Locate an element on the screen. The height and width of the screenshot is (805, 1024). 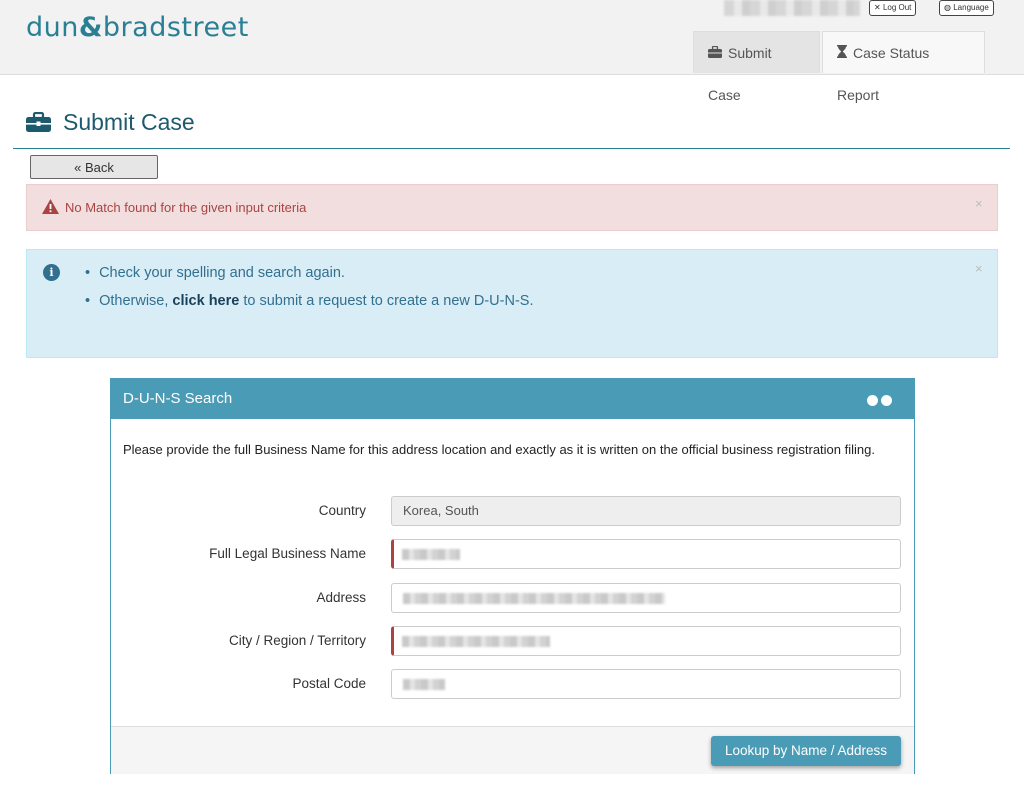
country-row: Country Korea, South is located at coordinates (512, 511).